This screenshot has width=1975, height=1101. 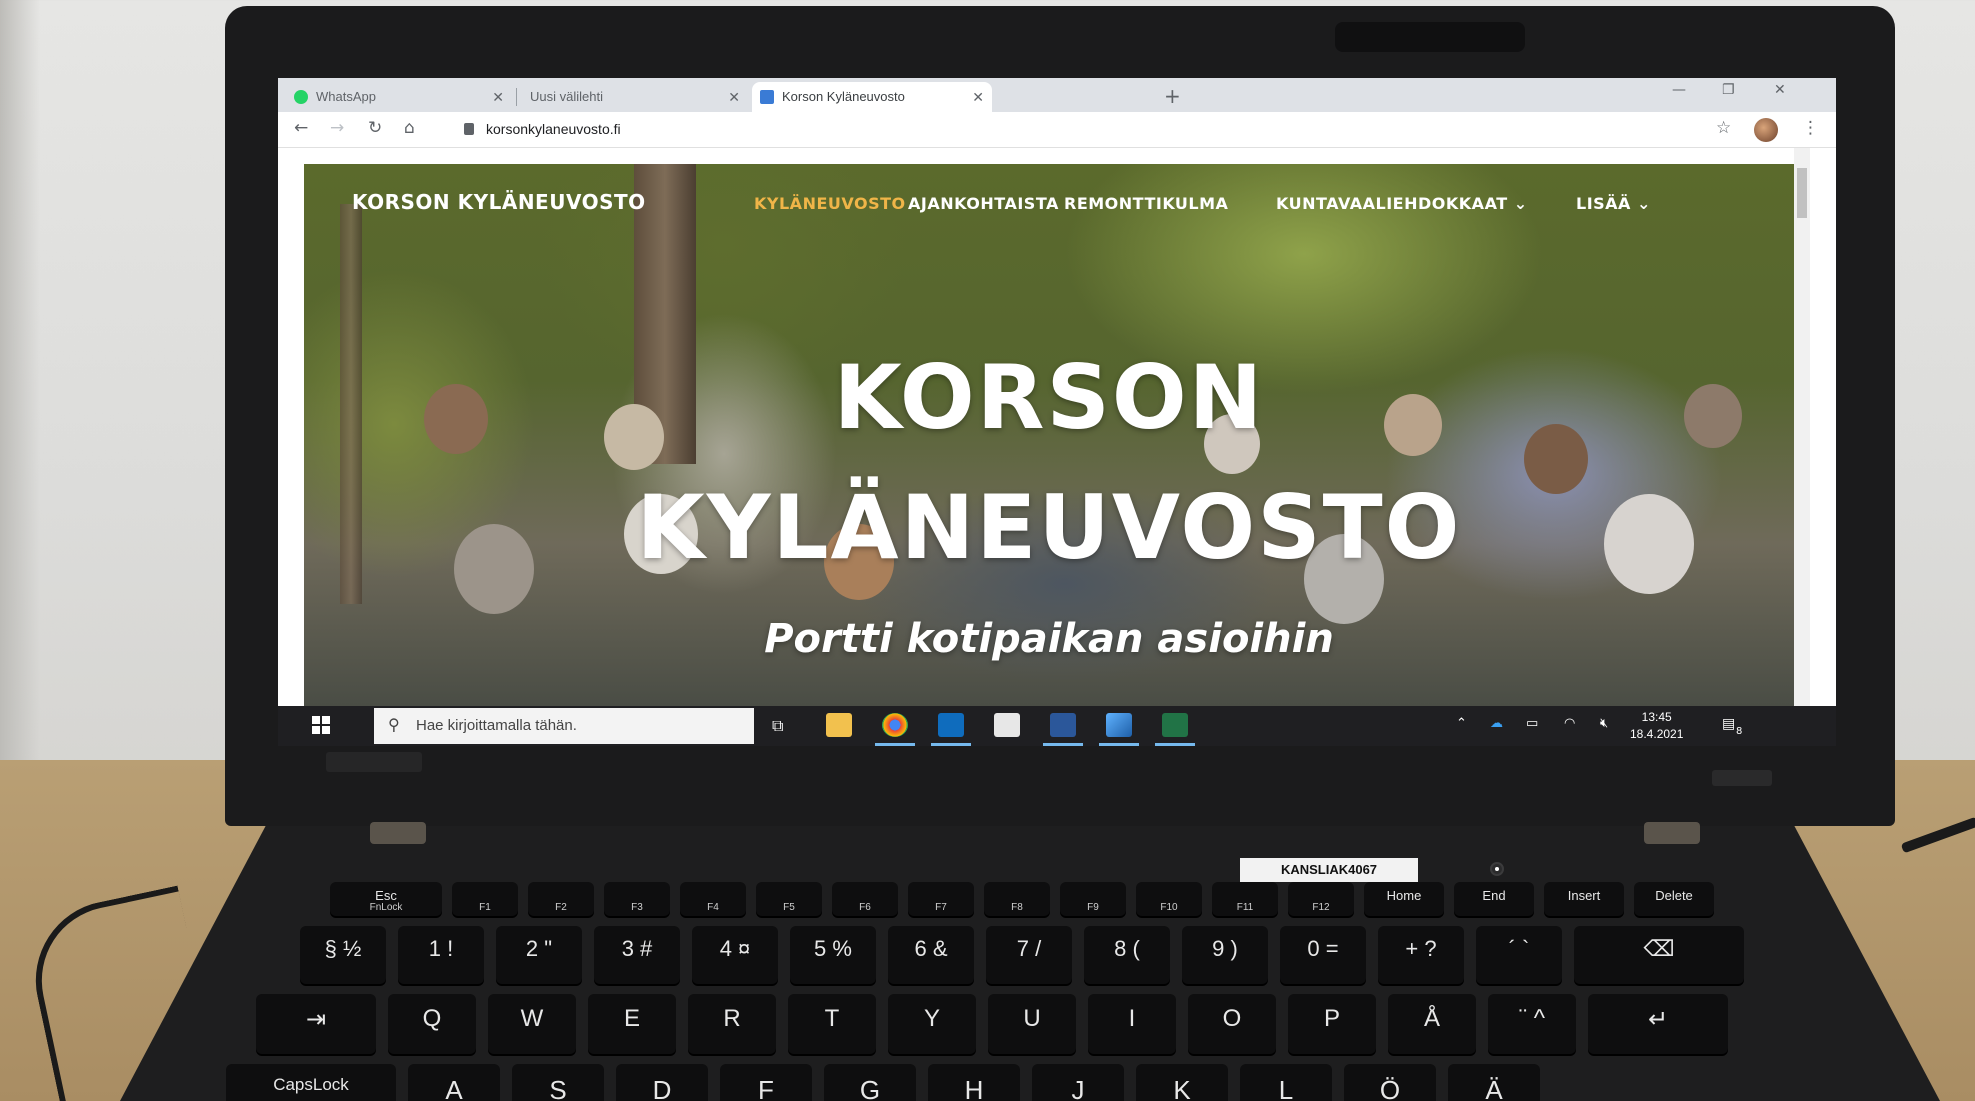 What do you see at coordinates (974, 1082) in the screenshot?
I see `key-home-6: H` at bounding box center [974, 1082].